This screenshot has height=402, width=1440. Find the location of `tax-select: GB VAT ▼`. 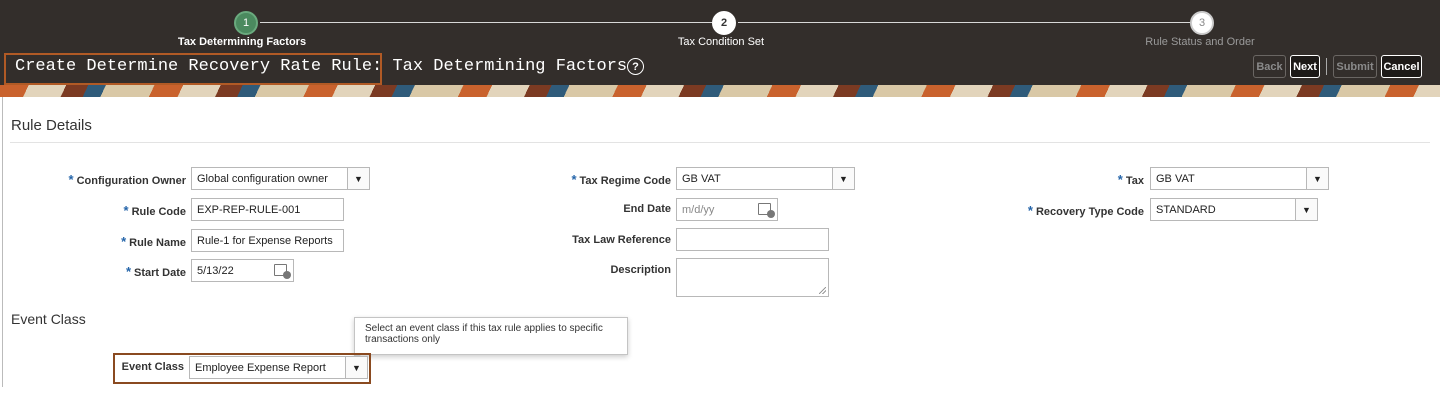

tax-select: GB VAT ▼ is located at coordinates (1239, 178).